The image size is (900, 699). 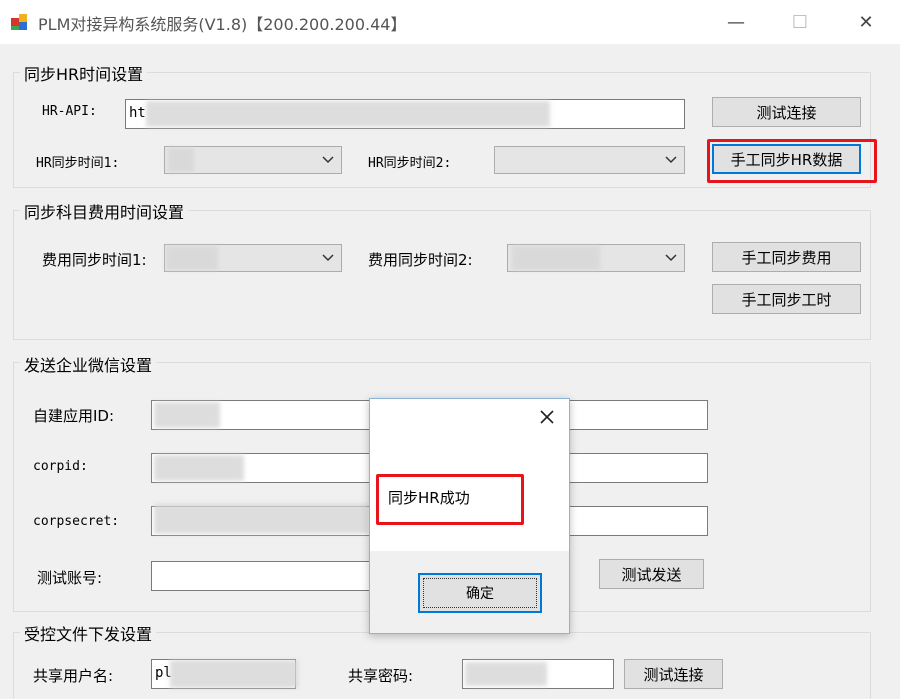 What do you see at coordinates (261, 576) in the screenshot?
I see `test-account-input` at bounding box center [261, 576].